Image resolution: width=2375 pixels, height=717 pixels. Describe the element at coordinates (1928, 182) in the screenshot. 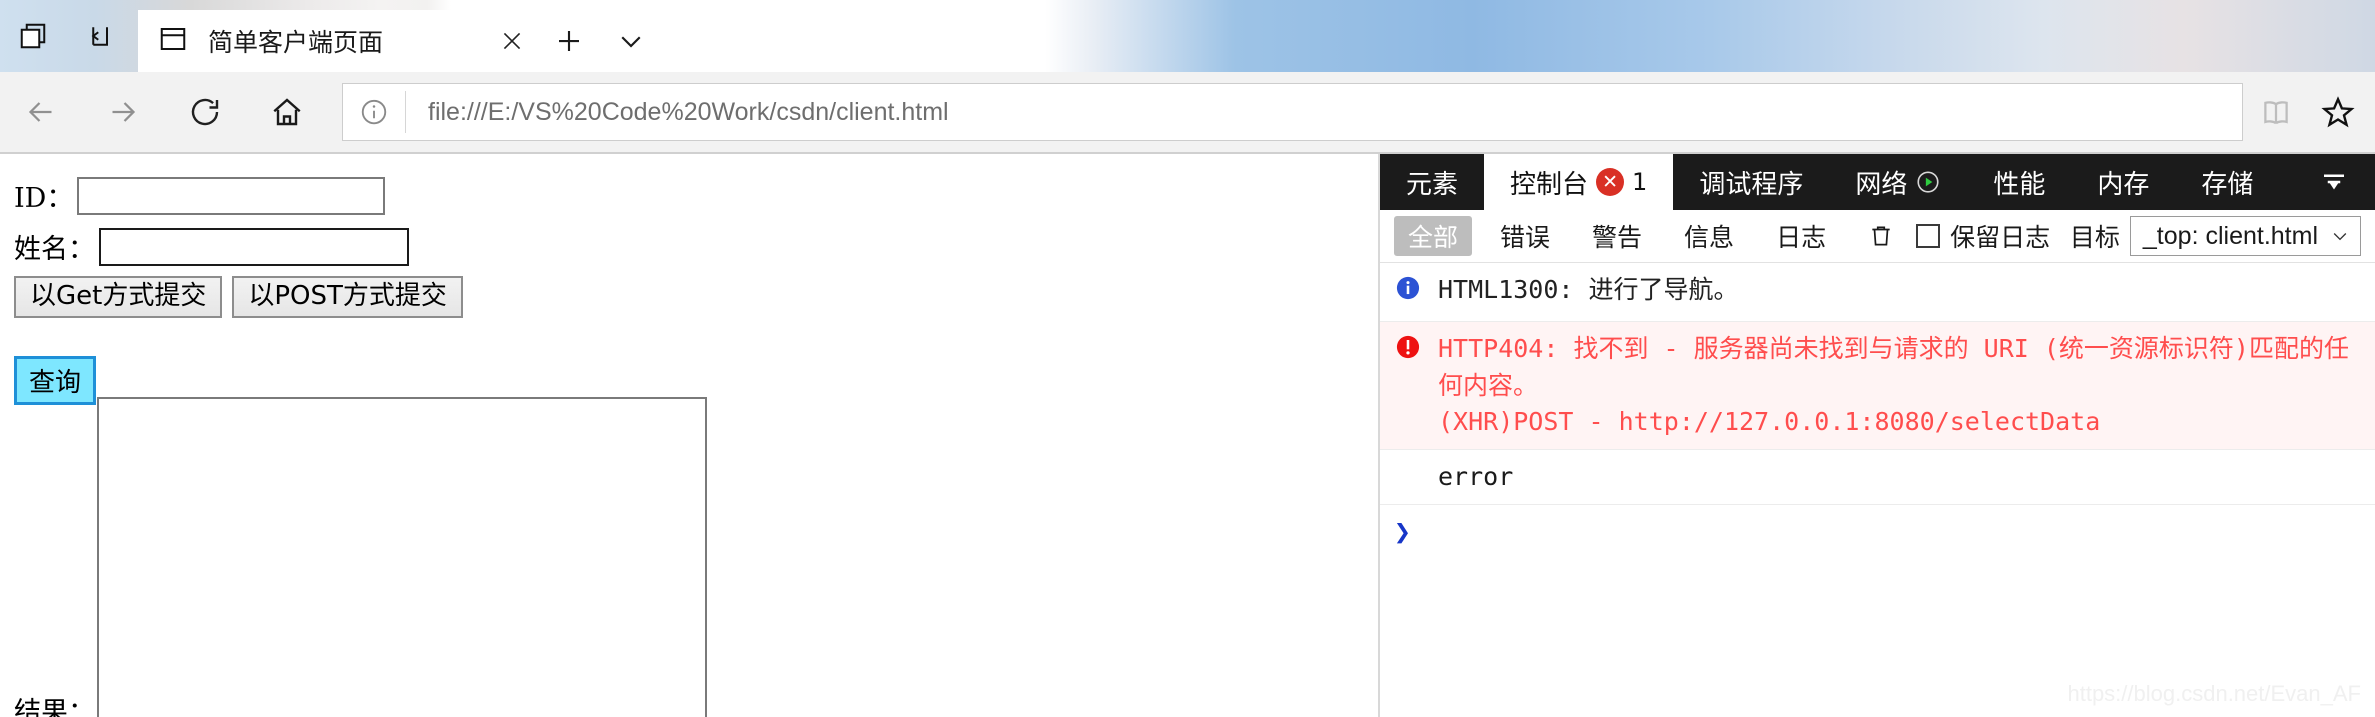

I see `play-icon` at that location.